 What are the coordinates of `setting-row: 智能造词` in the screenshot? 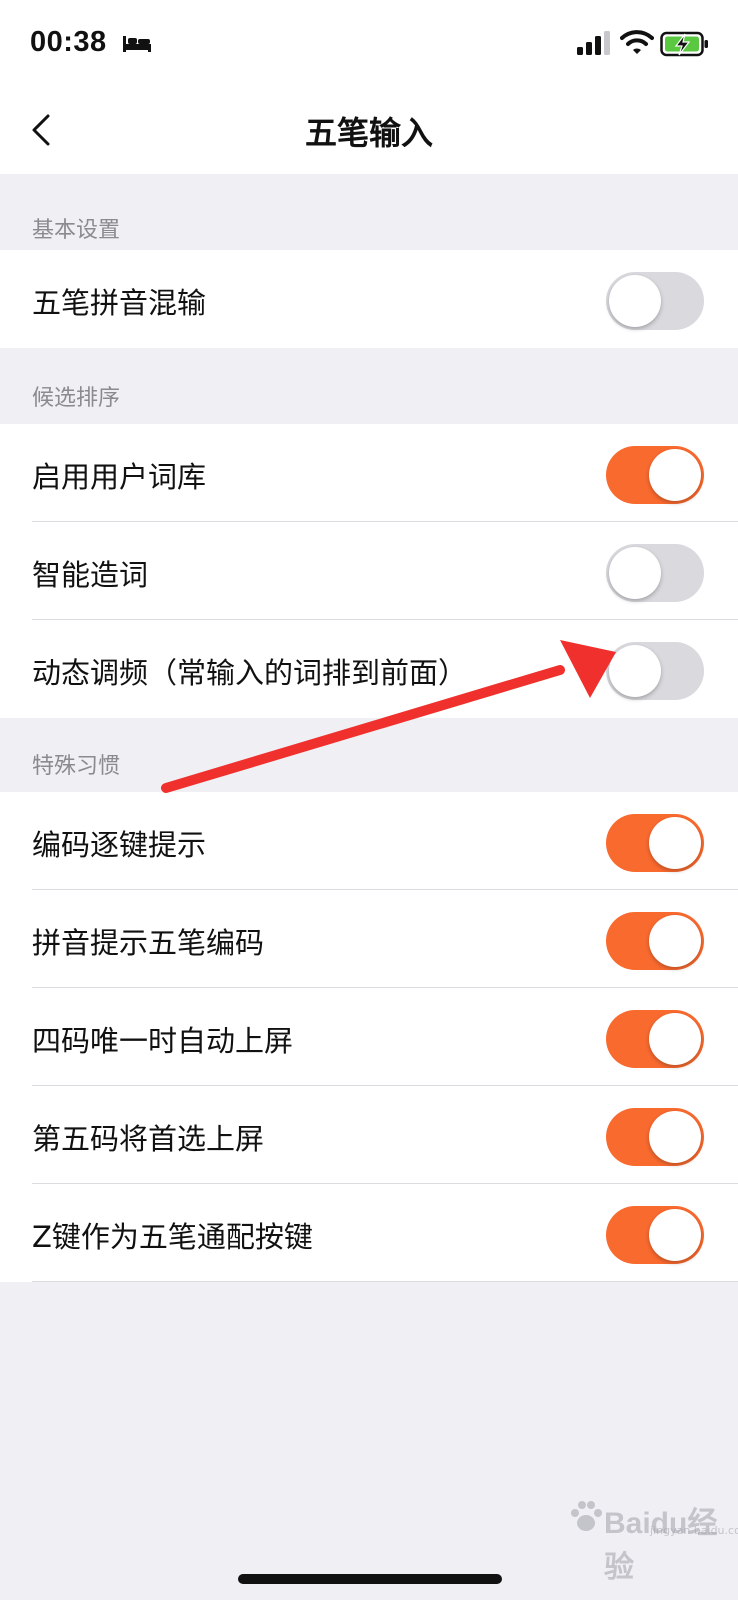 It's located at (369, 571).